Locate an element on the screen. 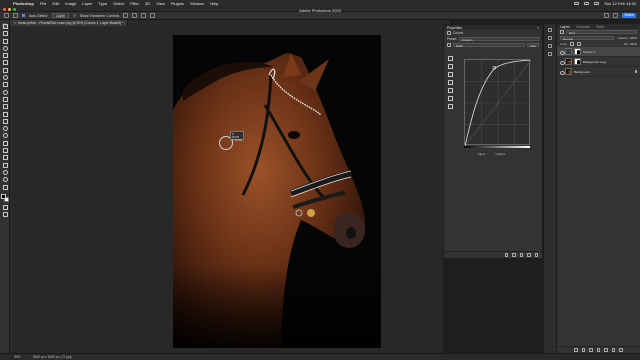  move-tool-icon is located at coordinates (5, 26).